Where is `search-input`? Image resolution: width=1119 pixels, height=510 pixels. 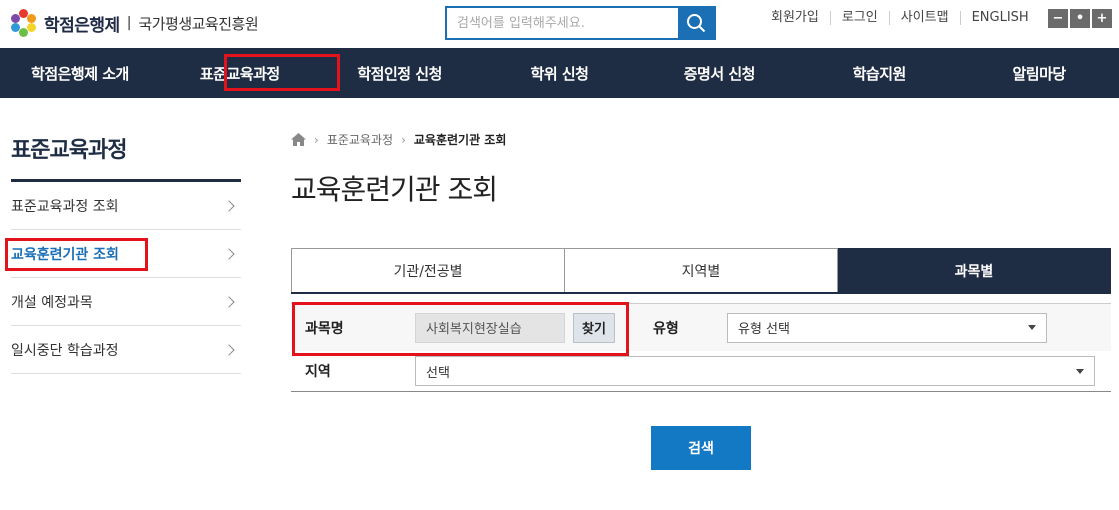 search-input is located at coordinates (562, 23).